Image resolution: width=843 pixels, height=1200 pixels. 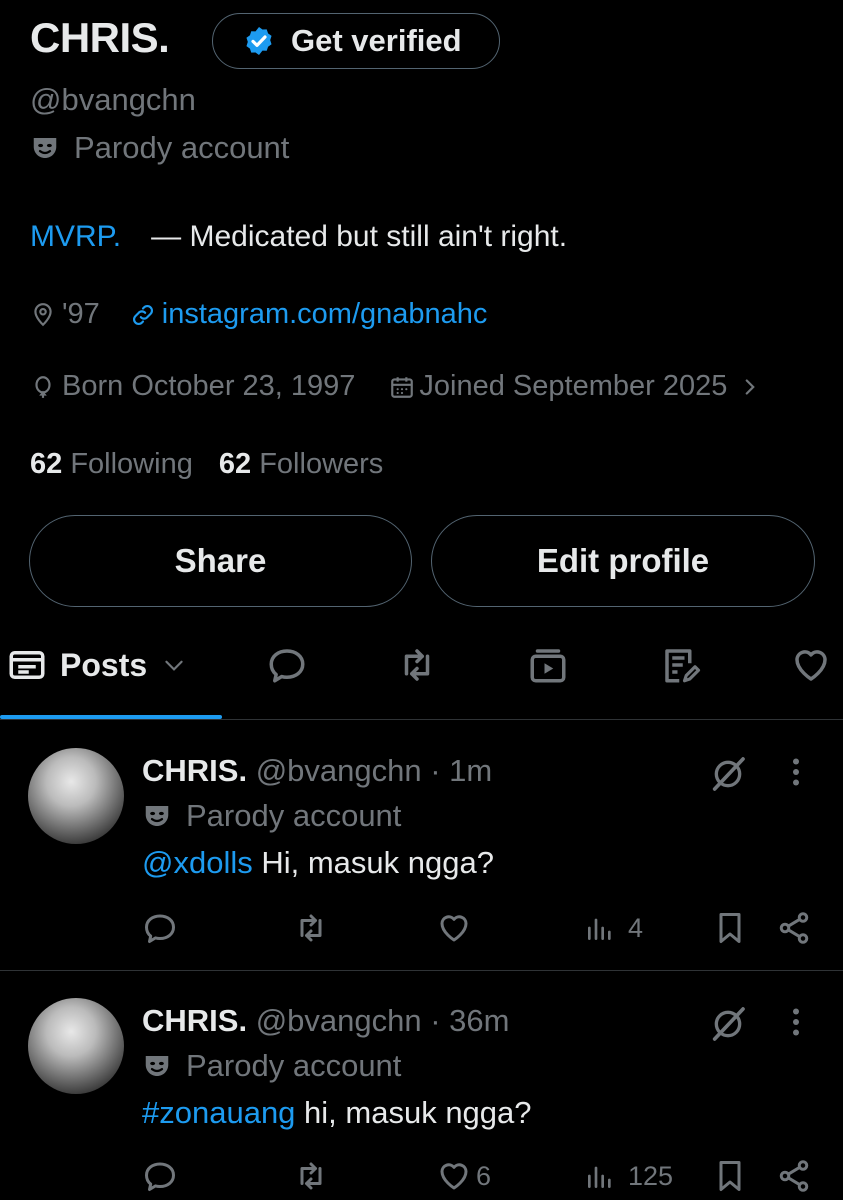 I want to click on bio-link: MVRP., so click(x=75, y=236).